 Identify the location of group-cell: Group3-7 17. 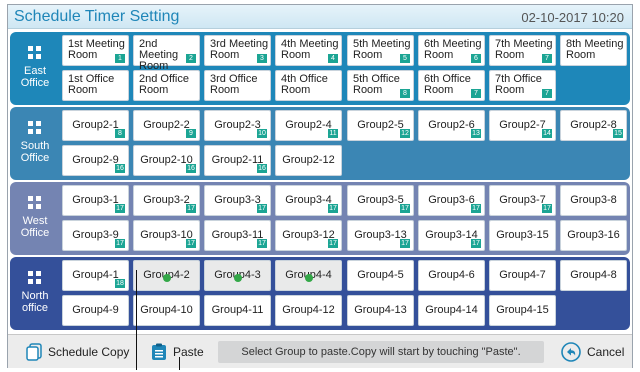
(522, 200).